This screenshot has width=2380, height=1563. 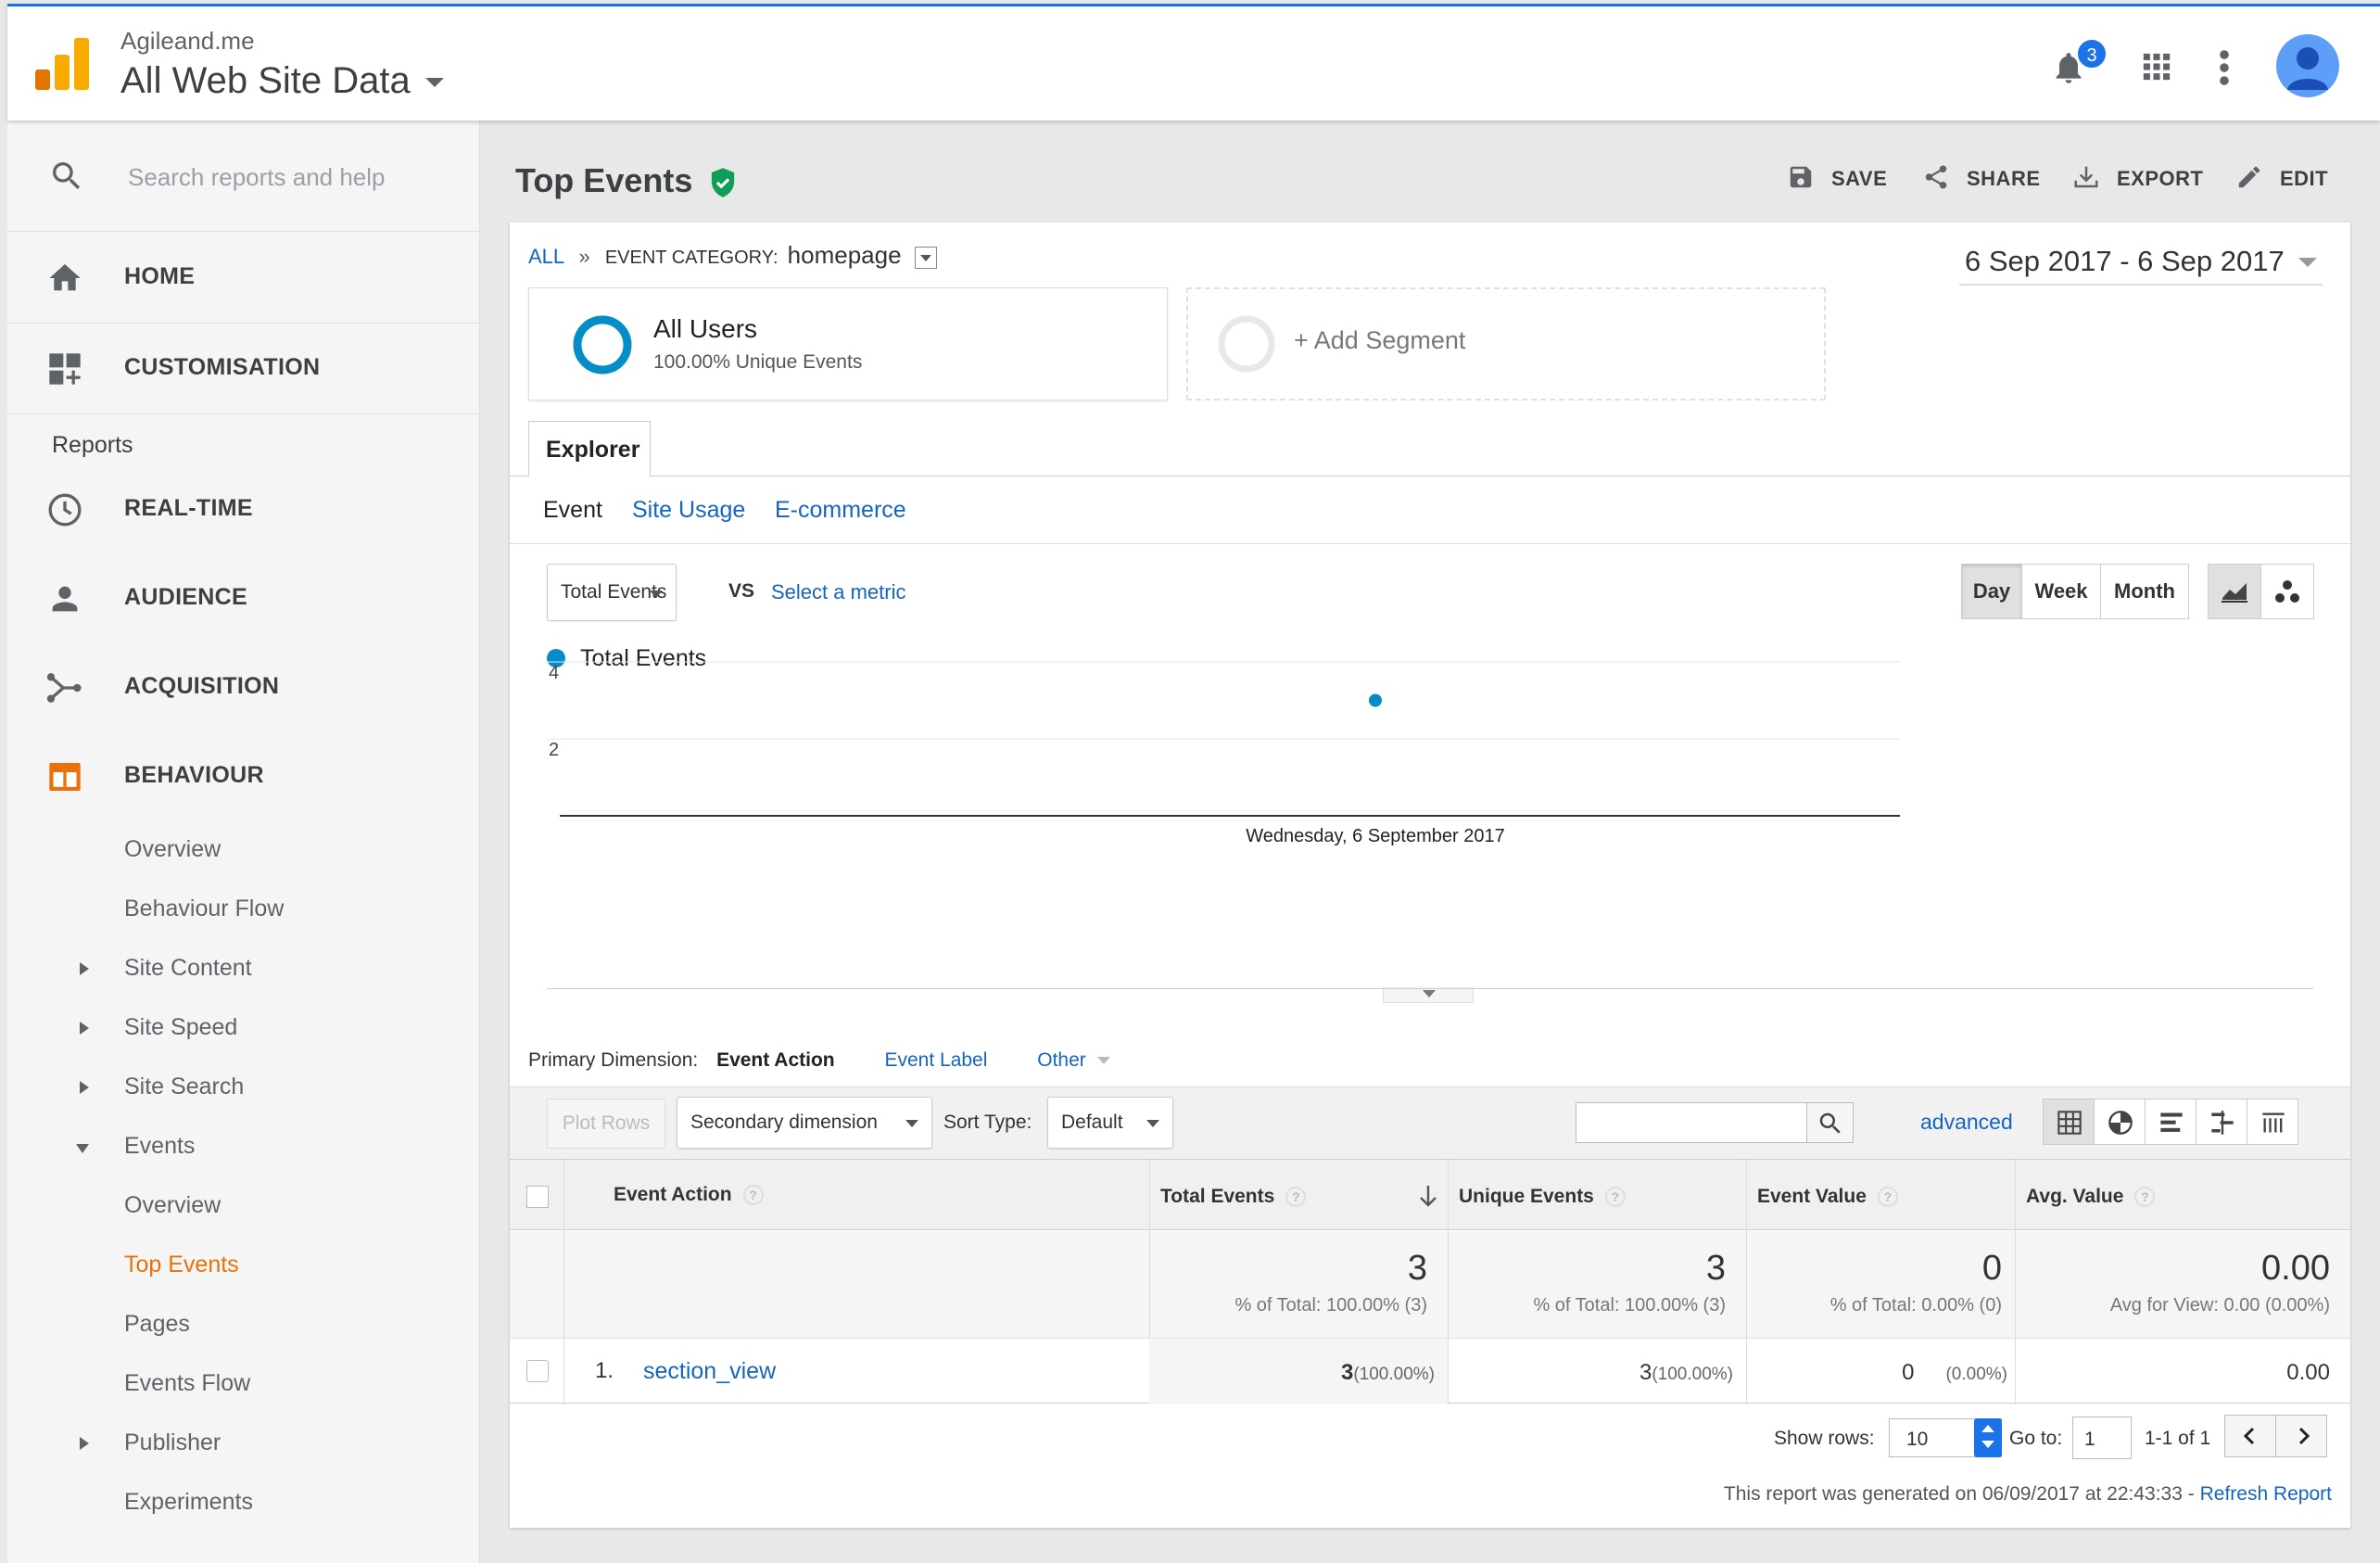 What do you see at coordinates (688, 510) in the screenshot?
I see `subtab-site-usage: Site Usage` at bounding box center [688, 510].